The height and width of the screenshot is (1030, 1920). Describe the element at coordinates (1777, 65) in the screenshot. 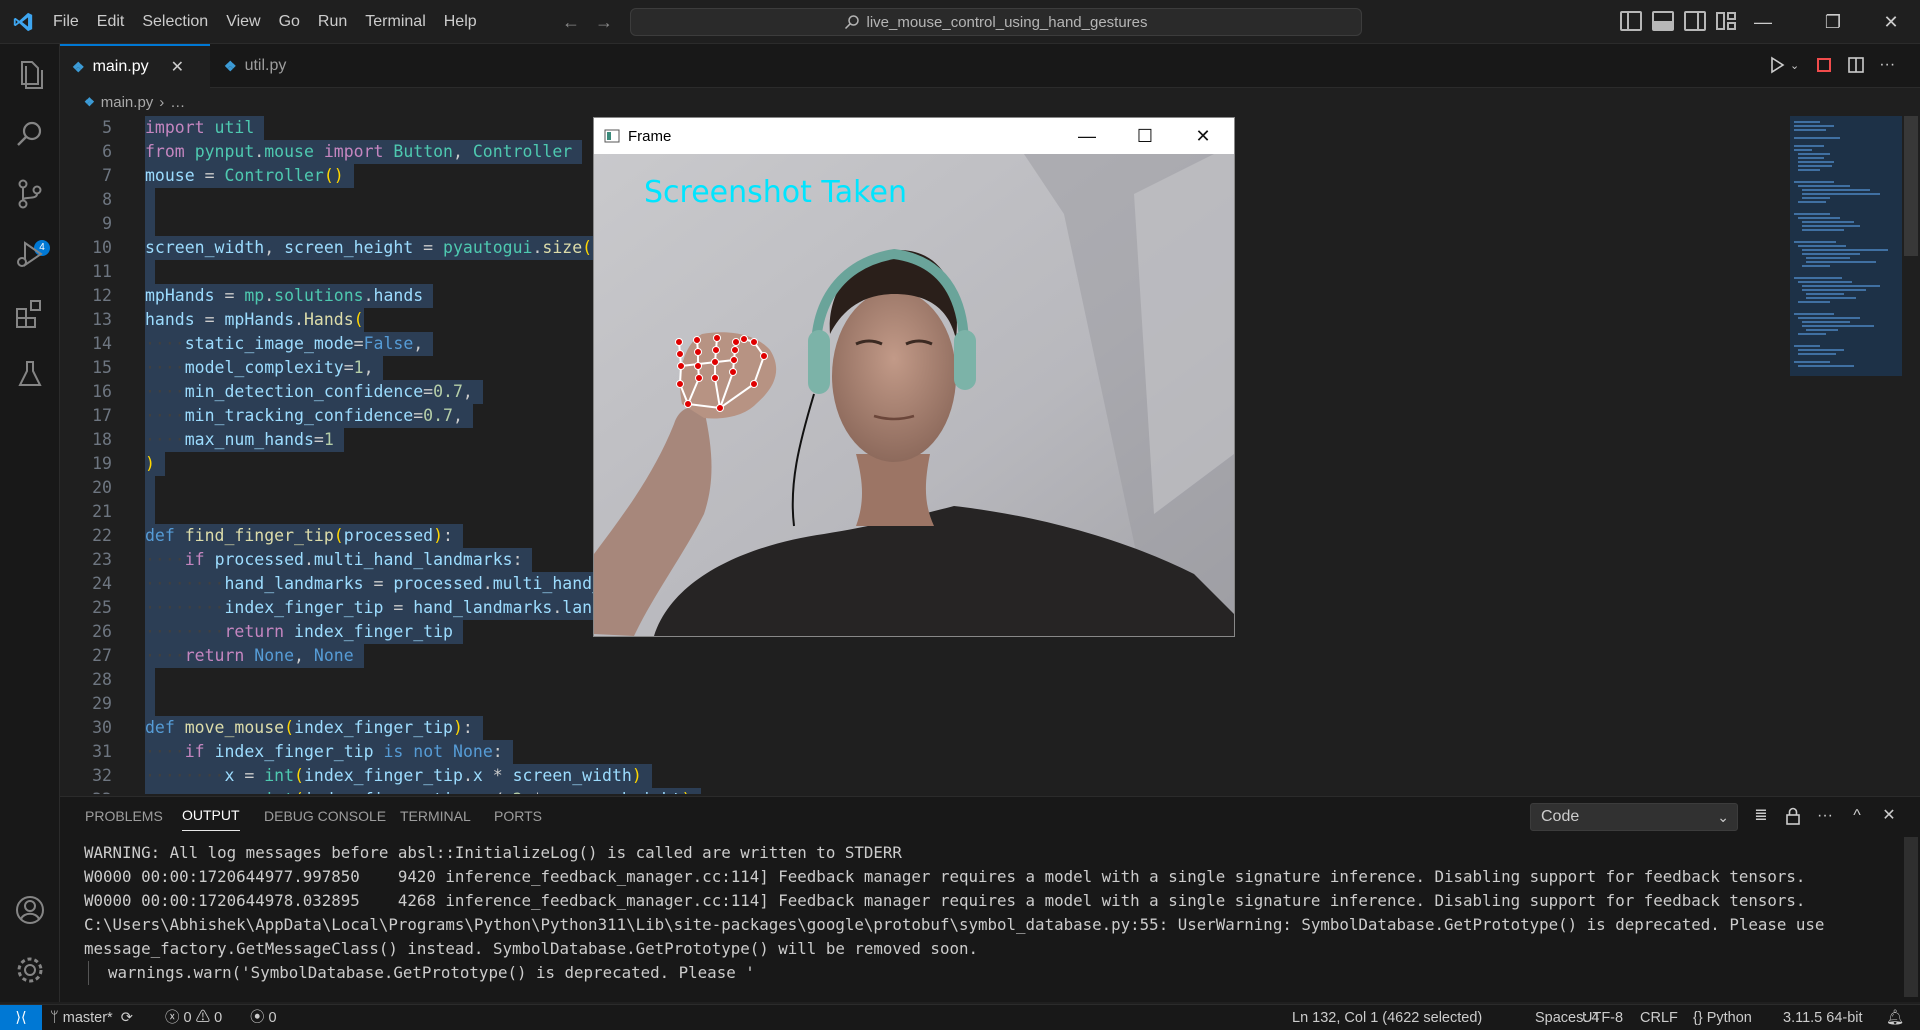

I see `run-python-file-icon` at that location.